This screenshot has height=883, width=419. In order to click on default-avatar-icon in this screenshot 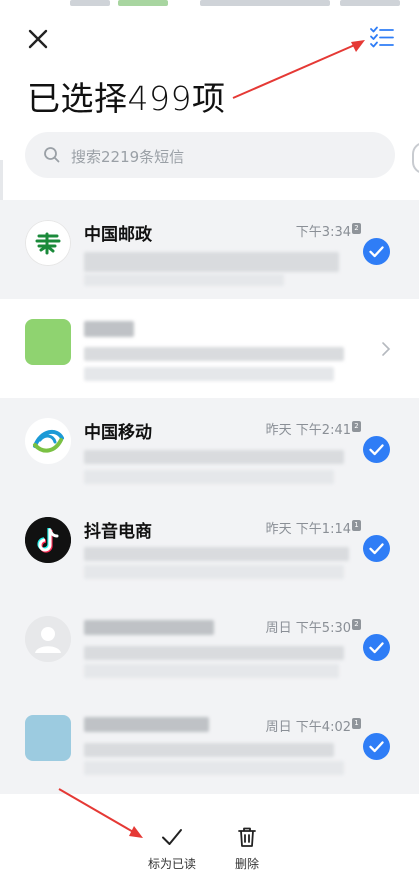, I will do `click(48, 639)`.